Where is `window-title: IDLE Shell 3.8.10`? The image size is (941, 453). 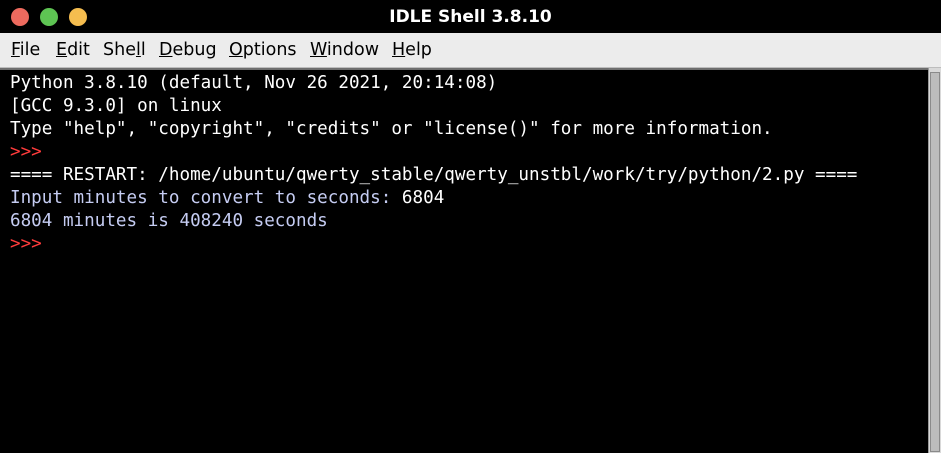
window-title: IDLE Shell 3.8.10 is located at coordinates (470, 17).